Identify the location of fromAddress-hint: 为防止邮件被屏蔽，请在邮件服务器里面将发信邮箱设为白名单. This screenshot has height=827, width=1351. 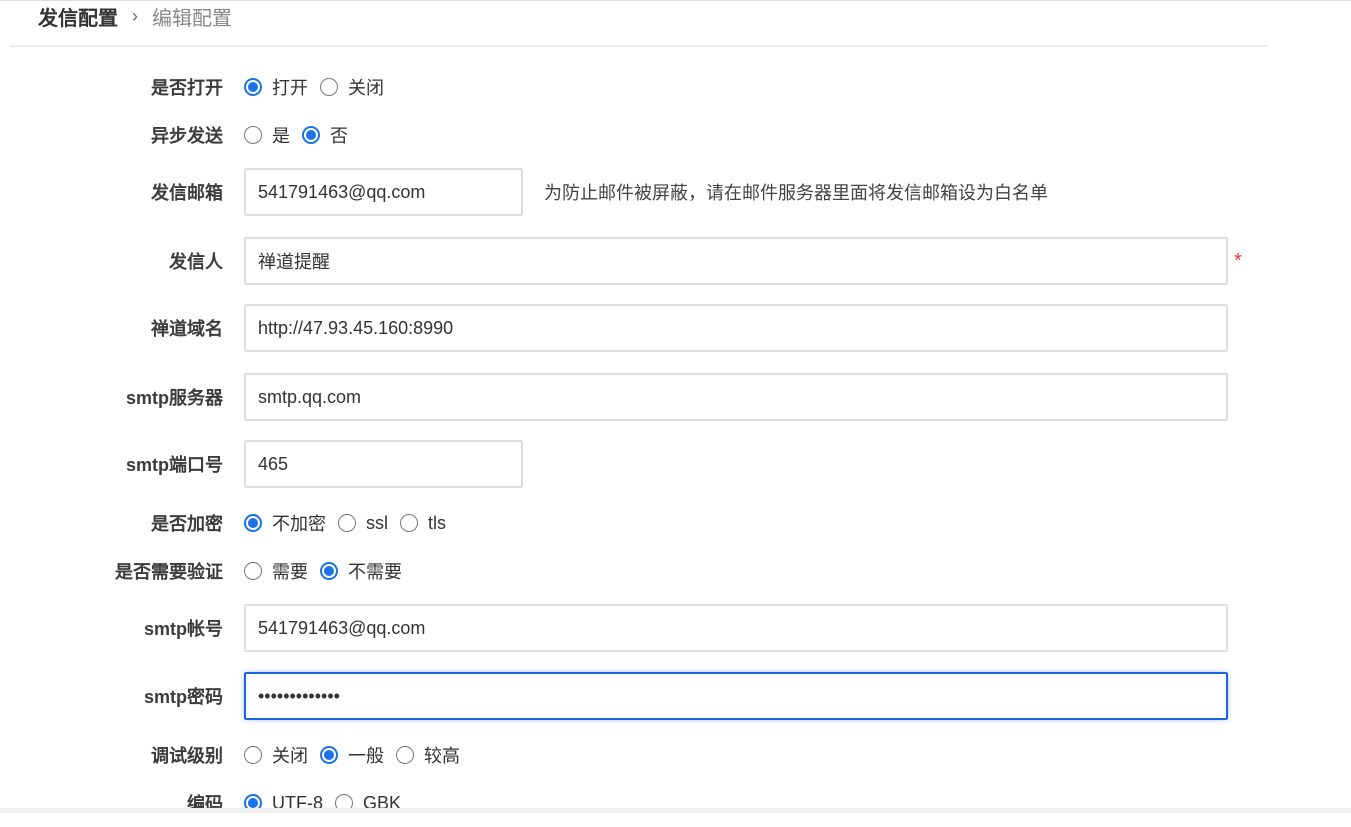
(796, 193).